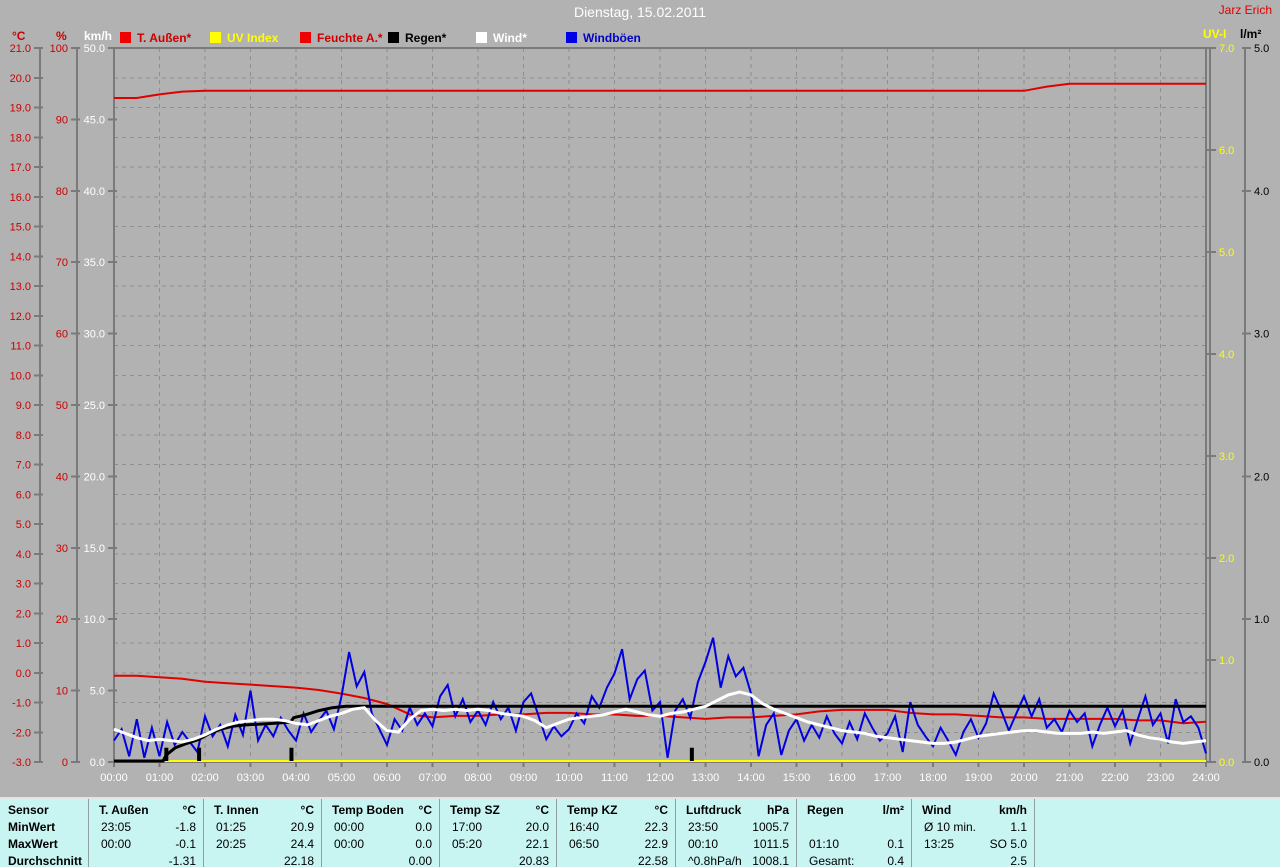 The height and width of the screenshot is (867, 1280). I want to click on svg-text: 30.0, so click(94, 335).